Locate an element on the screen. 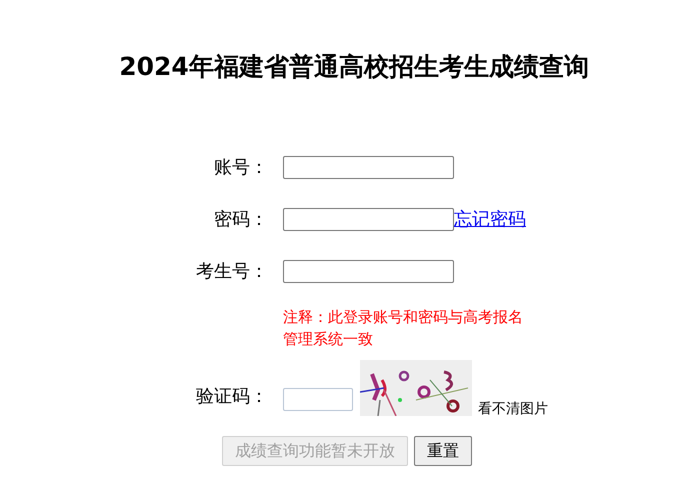 The width and height of the screenshot is (680, 490). refresh-link: 看不清图片 is located at coordinates (513, 409).